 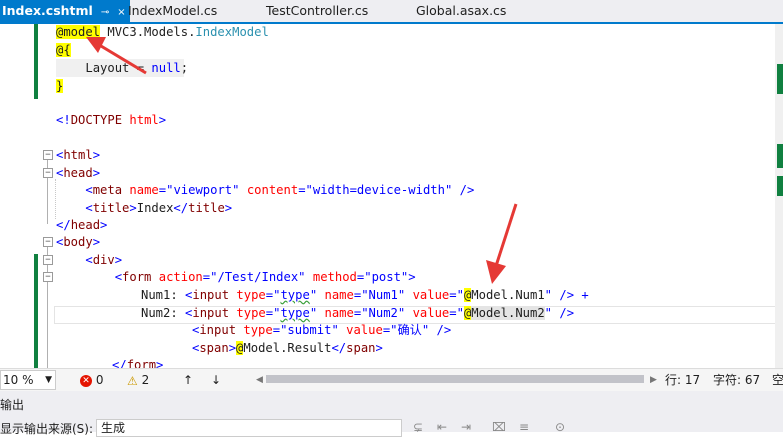 I want to click on fold-guide, so click(x=47, y=307).